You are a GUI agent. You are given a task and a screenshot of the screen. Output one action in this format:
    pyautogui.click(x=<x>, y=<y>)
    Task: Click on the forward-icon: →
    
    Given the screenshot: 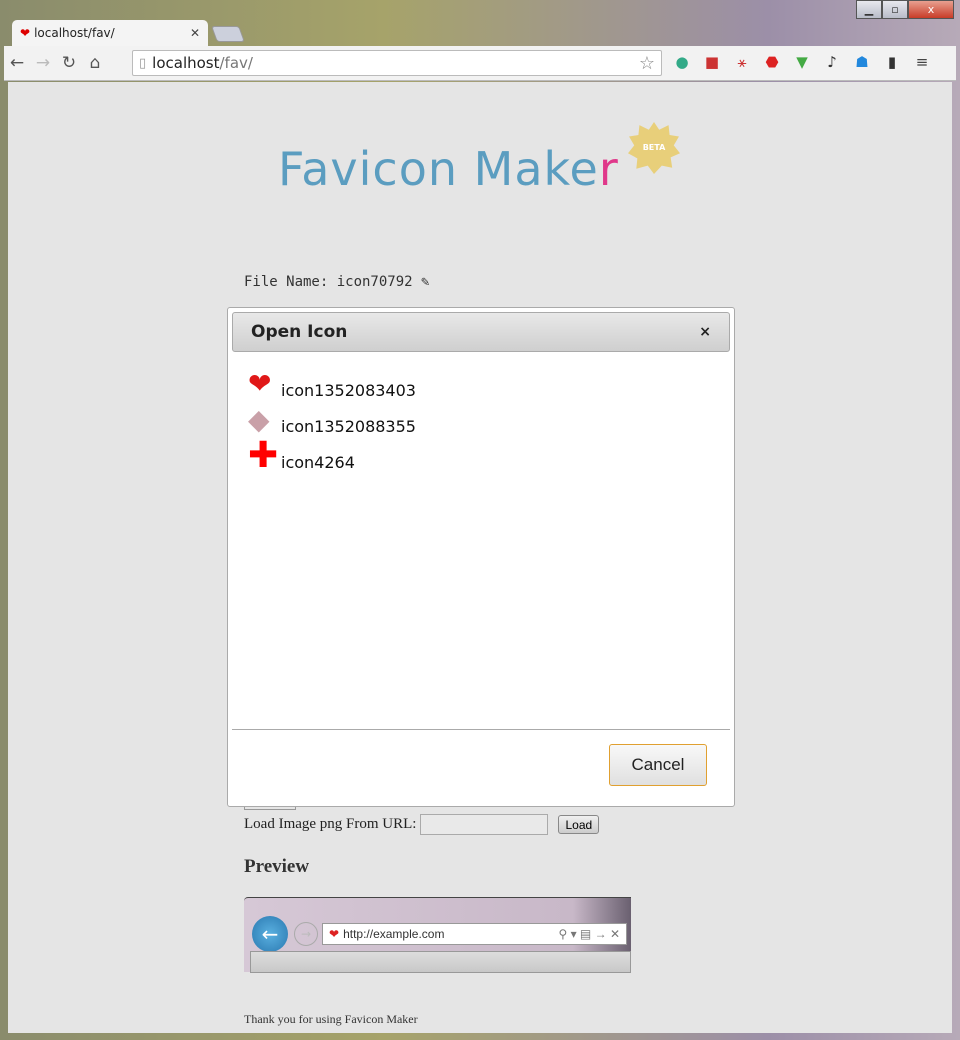 What is the action you would take?
    pyautogui.click(x=43, y=63)
    